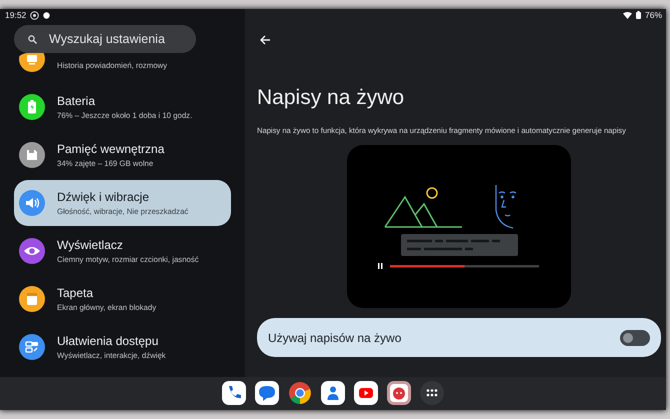  I want to click on dot-icon, so click(46, 15).